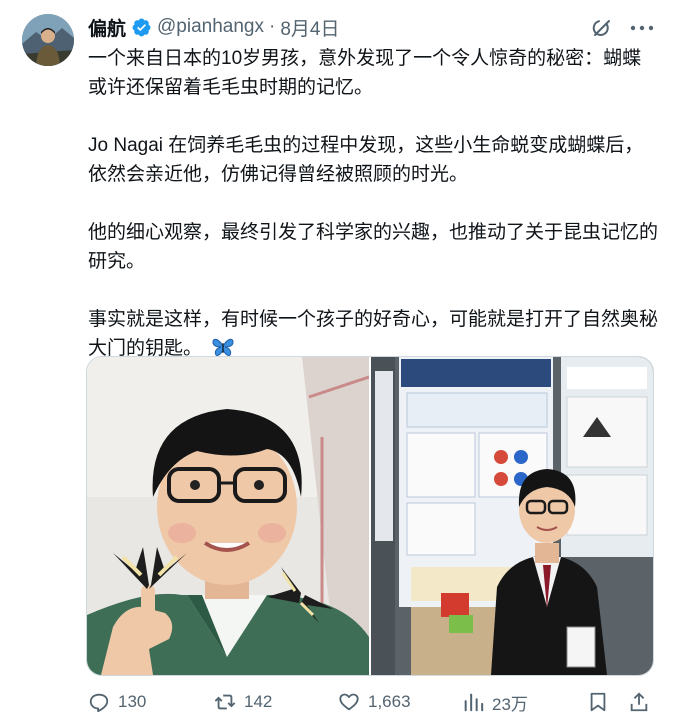 The width and height of the screenshot is (676, 715). I want to click on more-icon, so click(642, 28).